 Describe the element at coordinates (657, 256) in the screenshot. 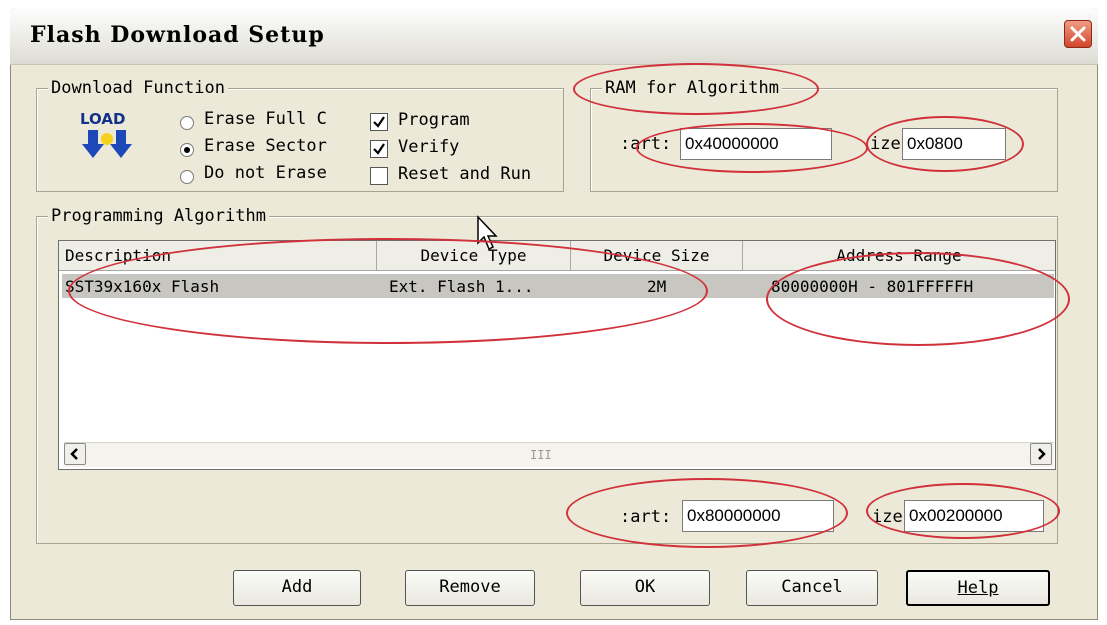

I see `column-header-device-size: Device Size` at that location.